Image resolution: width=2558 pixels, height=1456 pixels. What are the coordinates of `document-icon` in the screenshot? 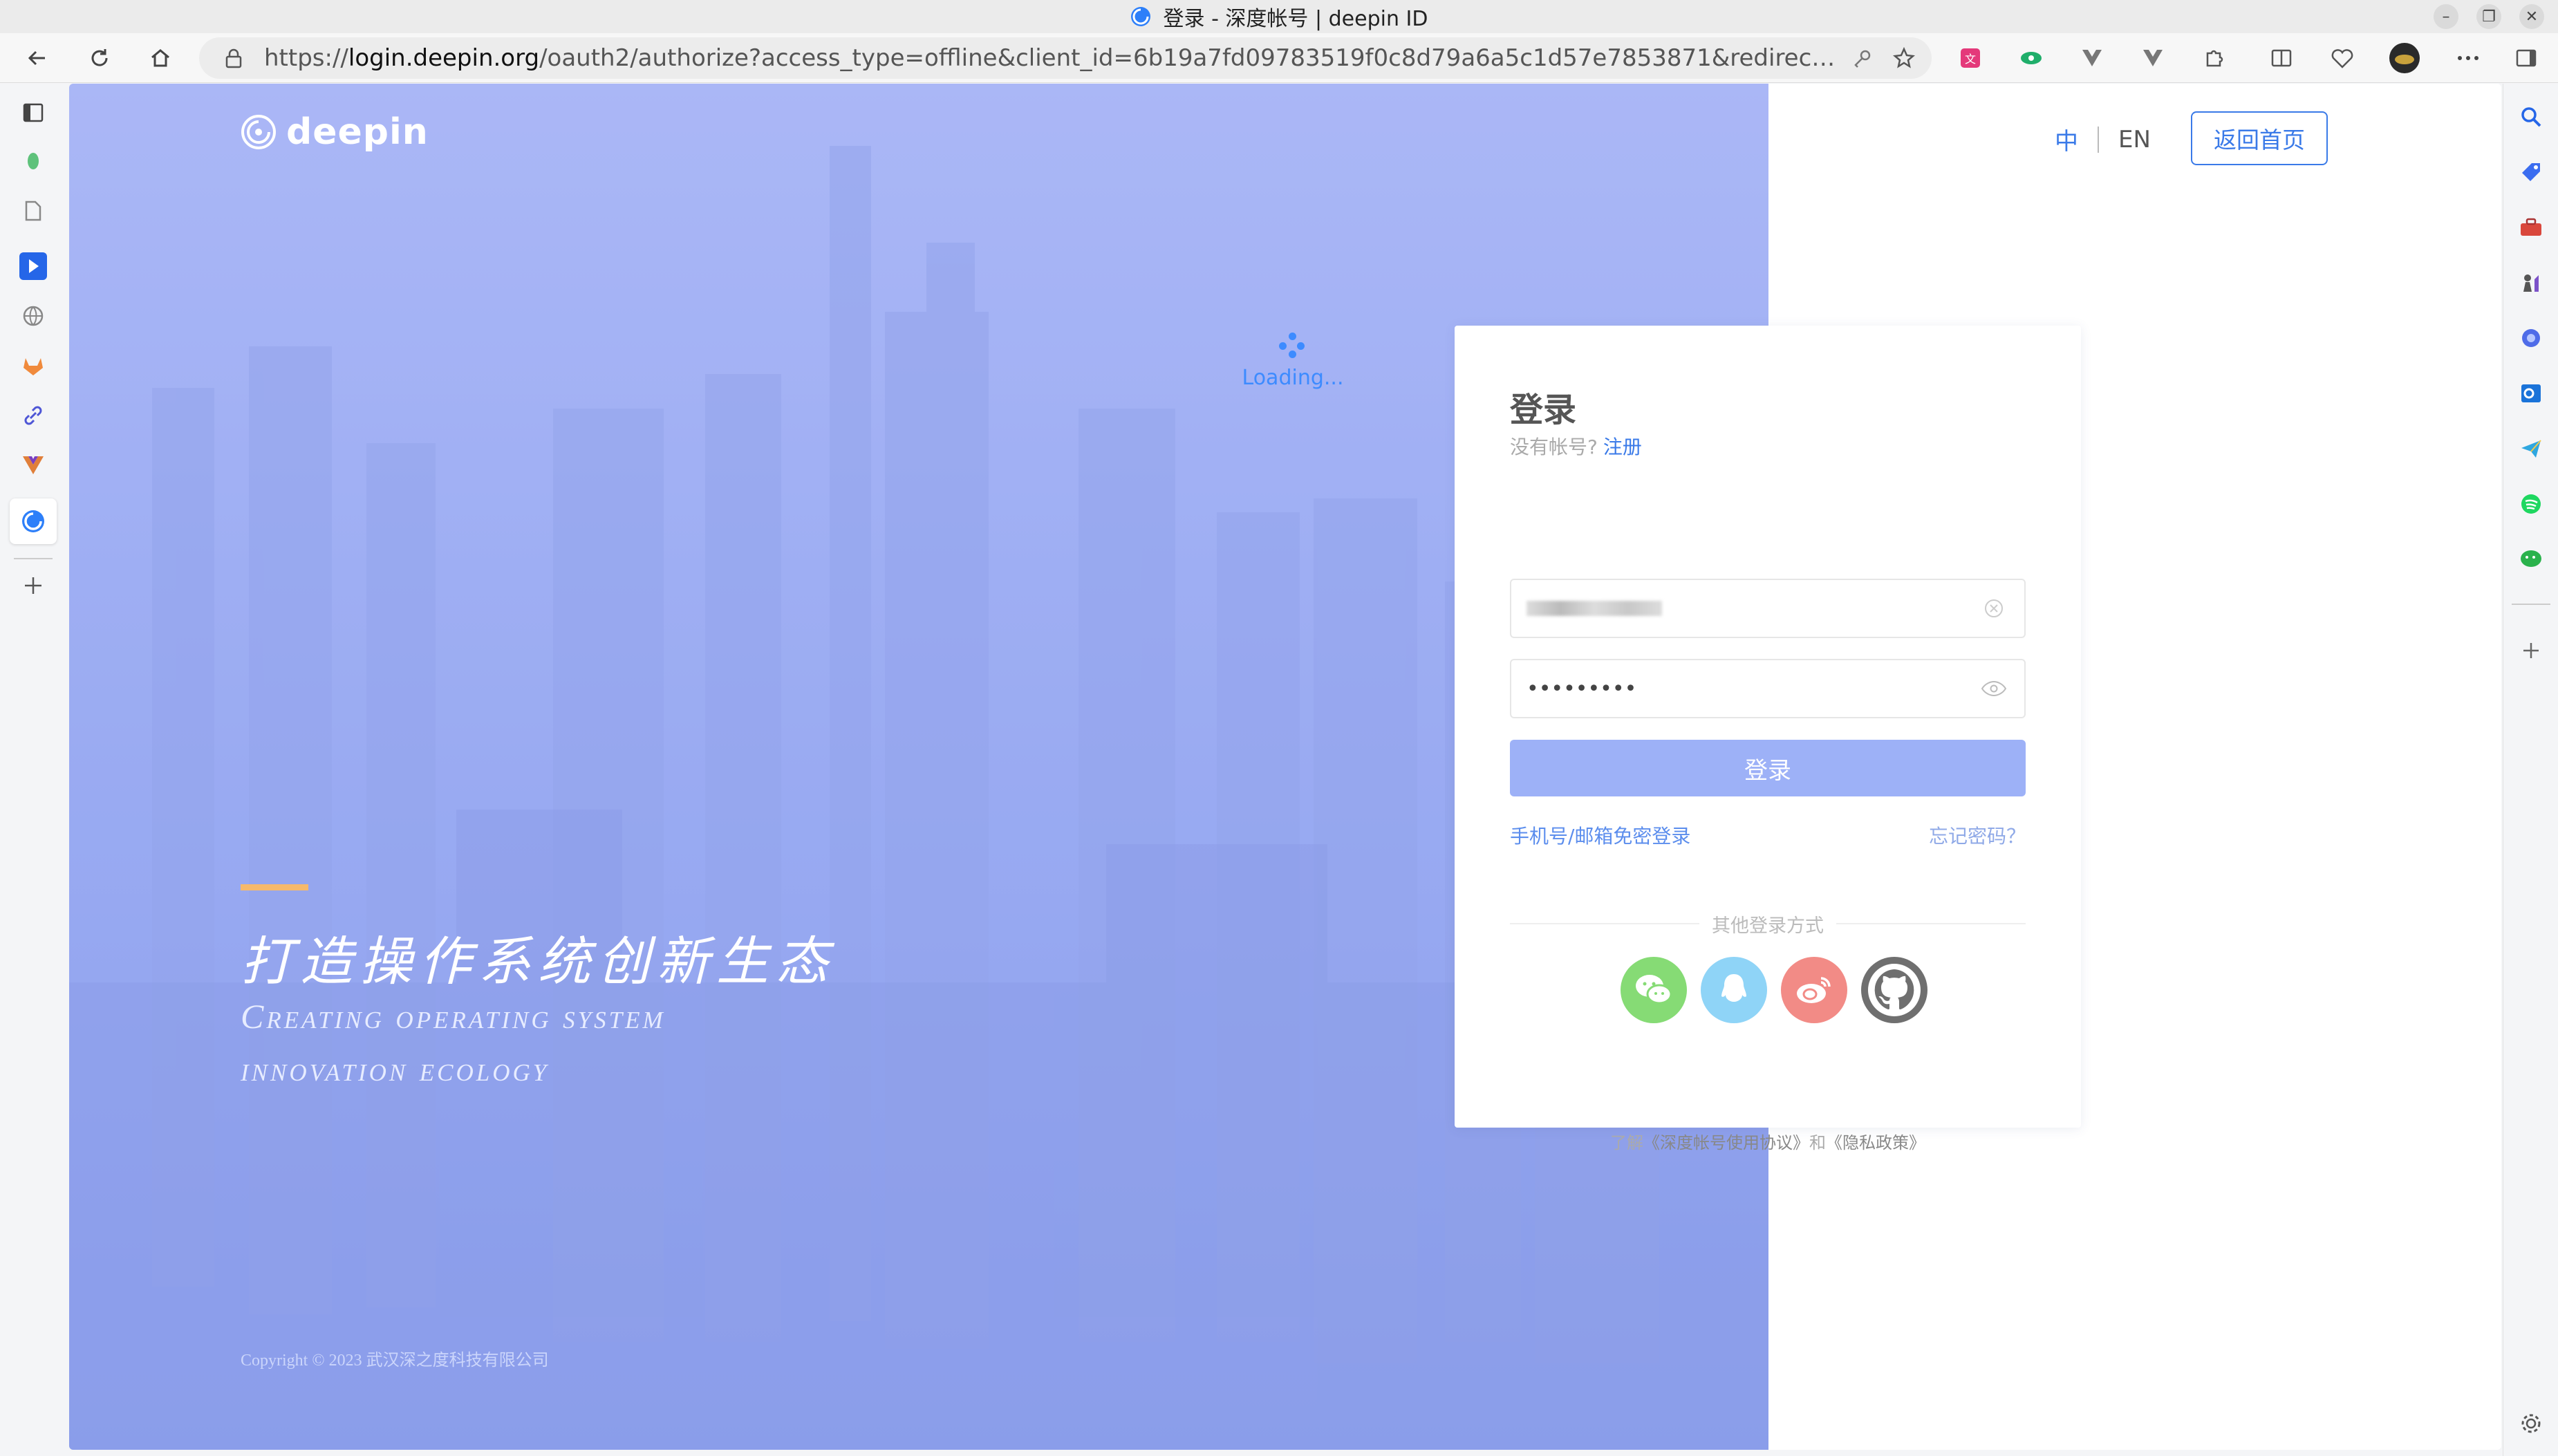 It's located at (33, 210).